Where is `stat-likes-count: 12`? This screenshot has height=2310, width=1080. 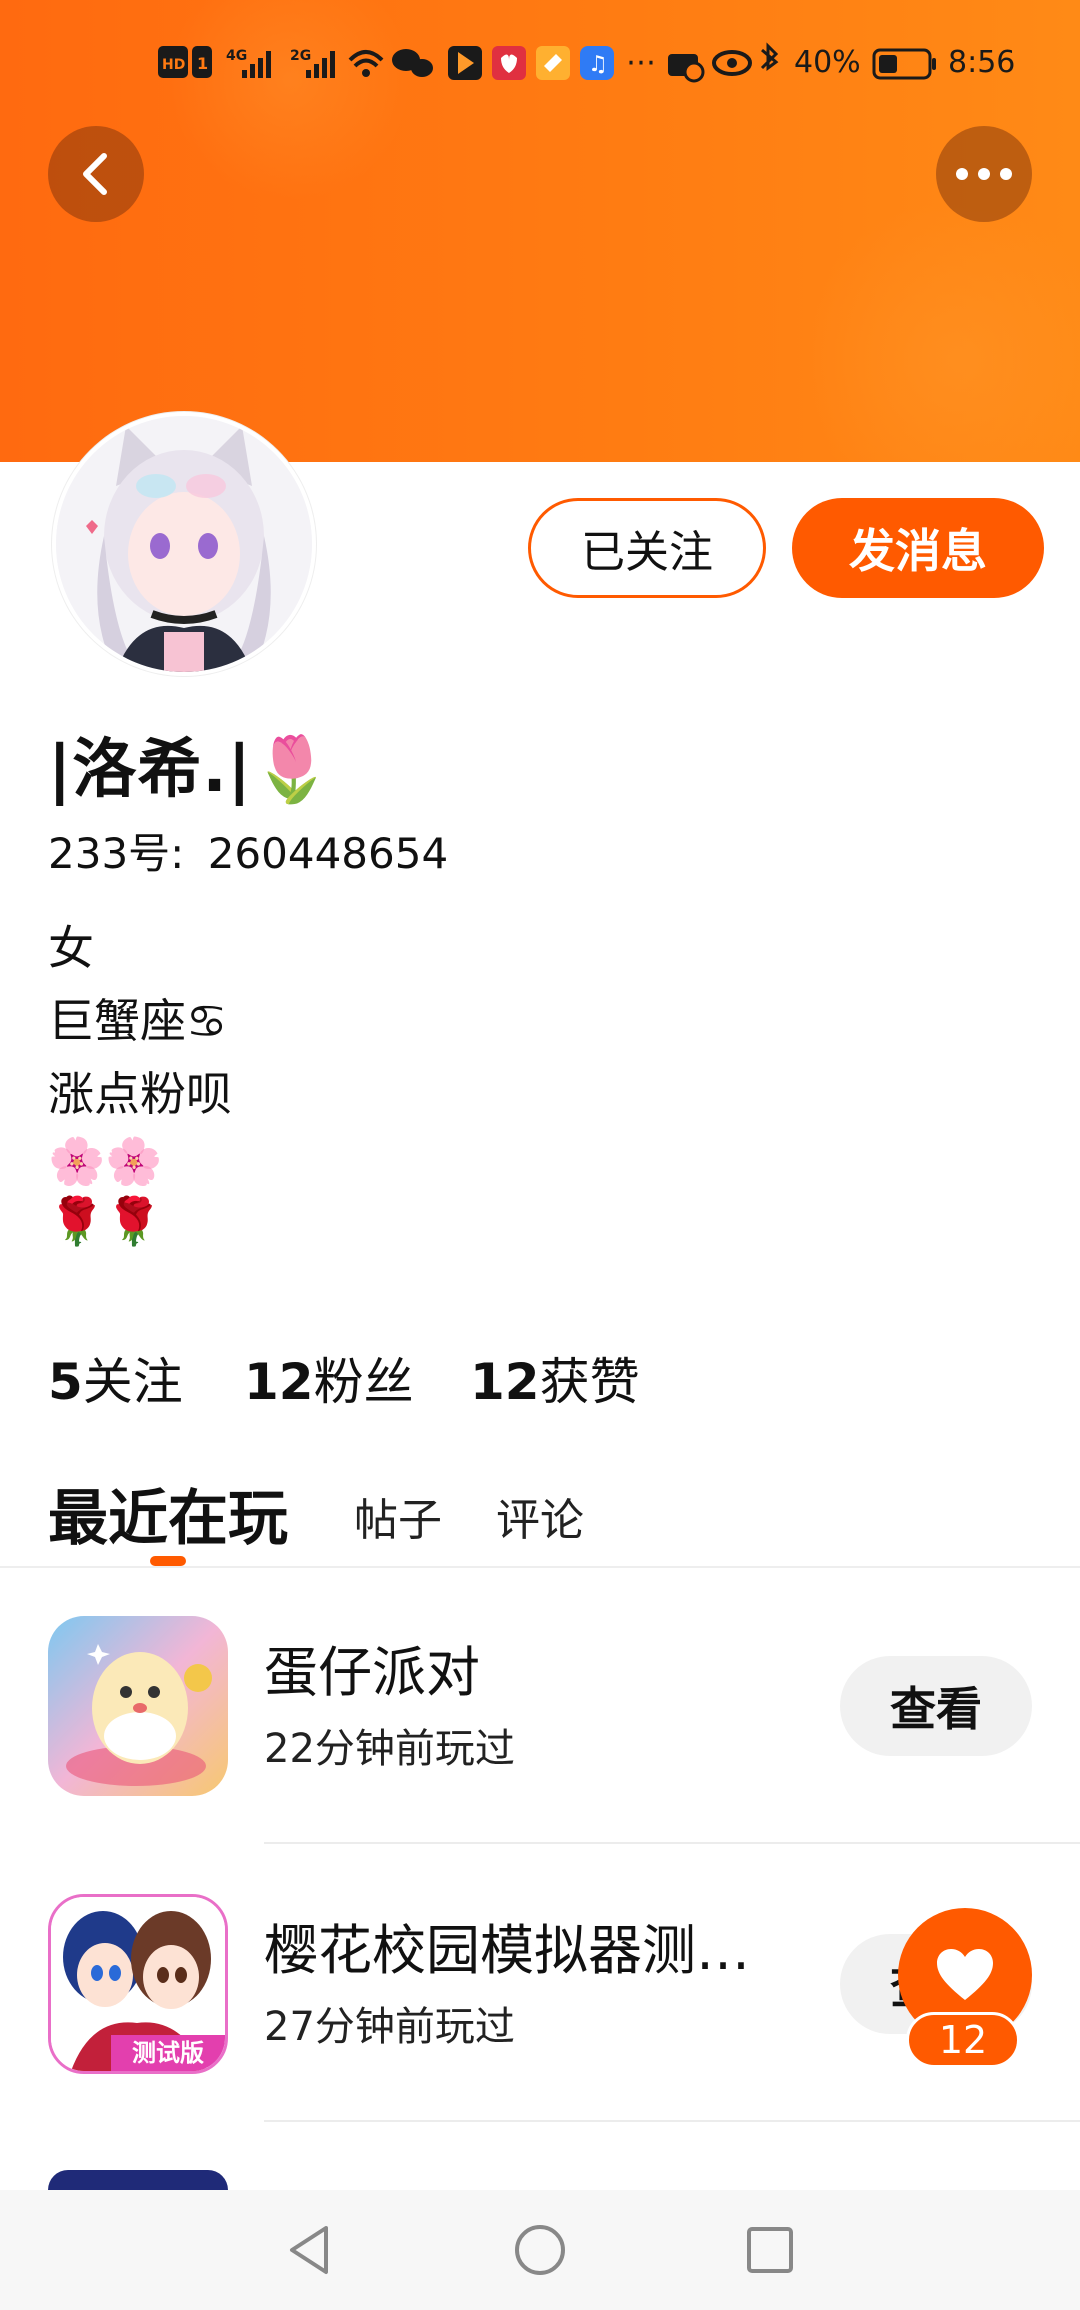 stat-likes-count: 12 is located at coordinates (505, 1382).